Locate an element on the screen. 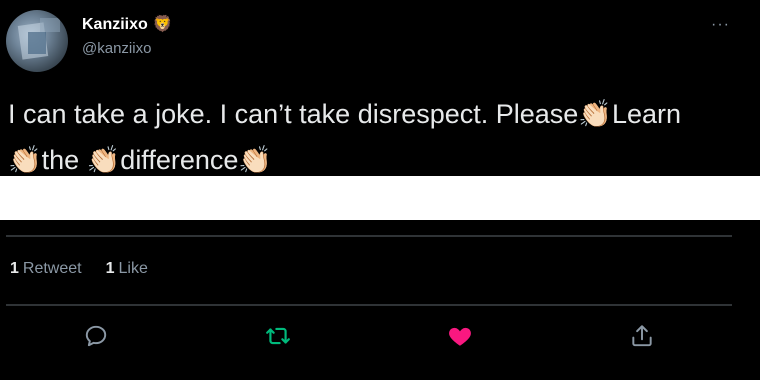 The width and height of the screenshot is (760, 380). reply-icon is located at coordinates (96, 336).